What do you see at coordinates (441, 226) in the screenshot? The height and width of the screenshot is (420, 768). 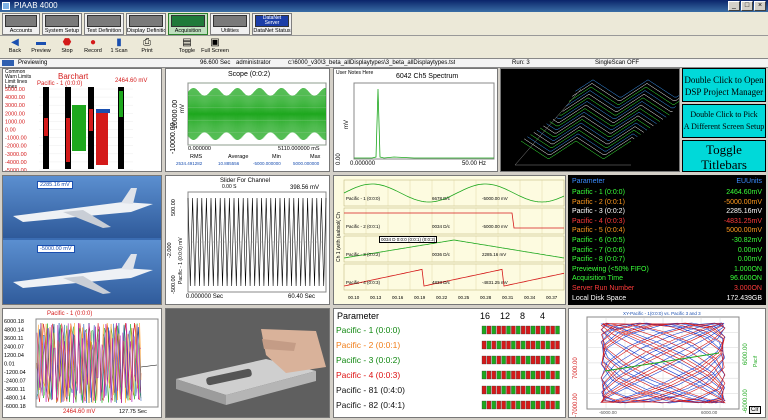 I see `strip-row-code: 0034 D/c` at bounding box center [441, 226].